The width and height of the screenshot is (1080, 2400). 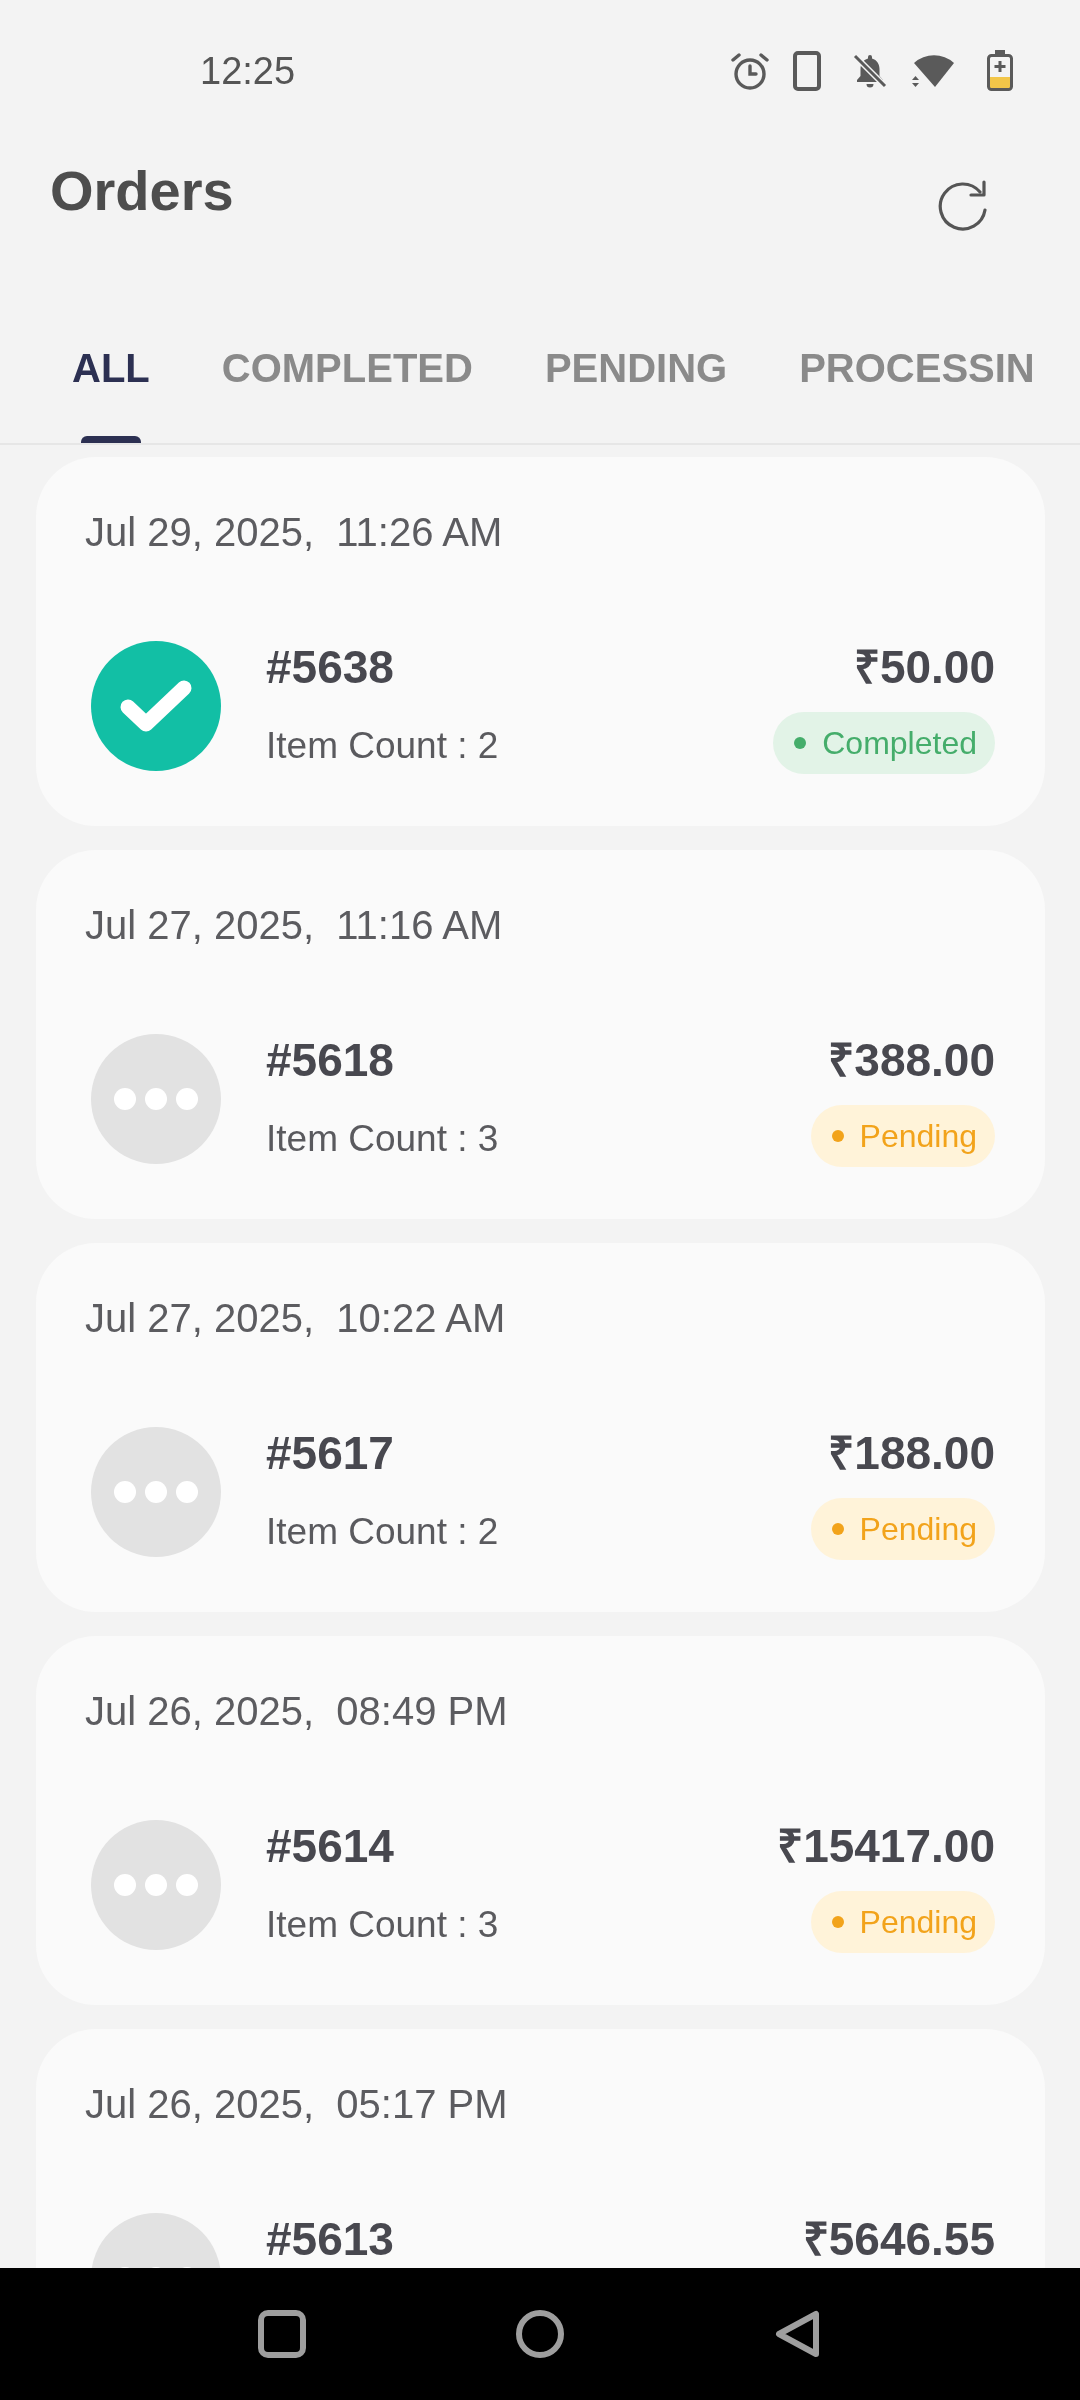 I want to click on order-date: Jul 27, 2025, 10:22 AM, so click(x=296, y=1318).